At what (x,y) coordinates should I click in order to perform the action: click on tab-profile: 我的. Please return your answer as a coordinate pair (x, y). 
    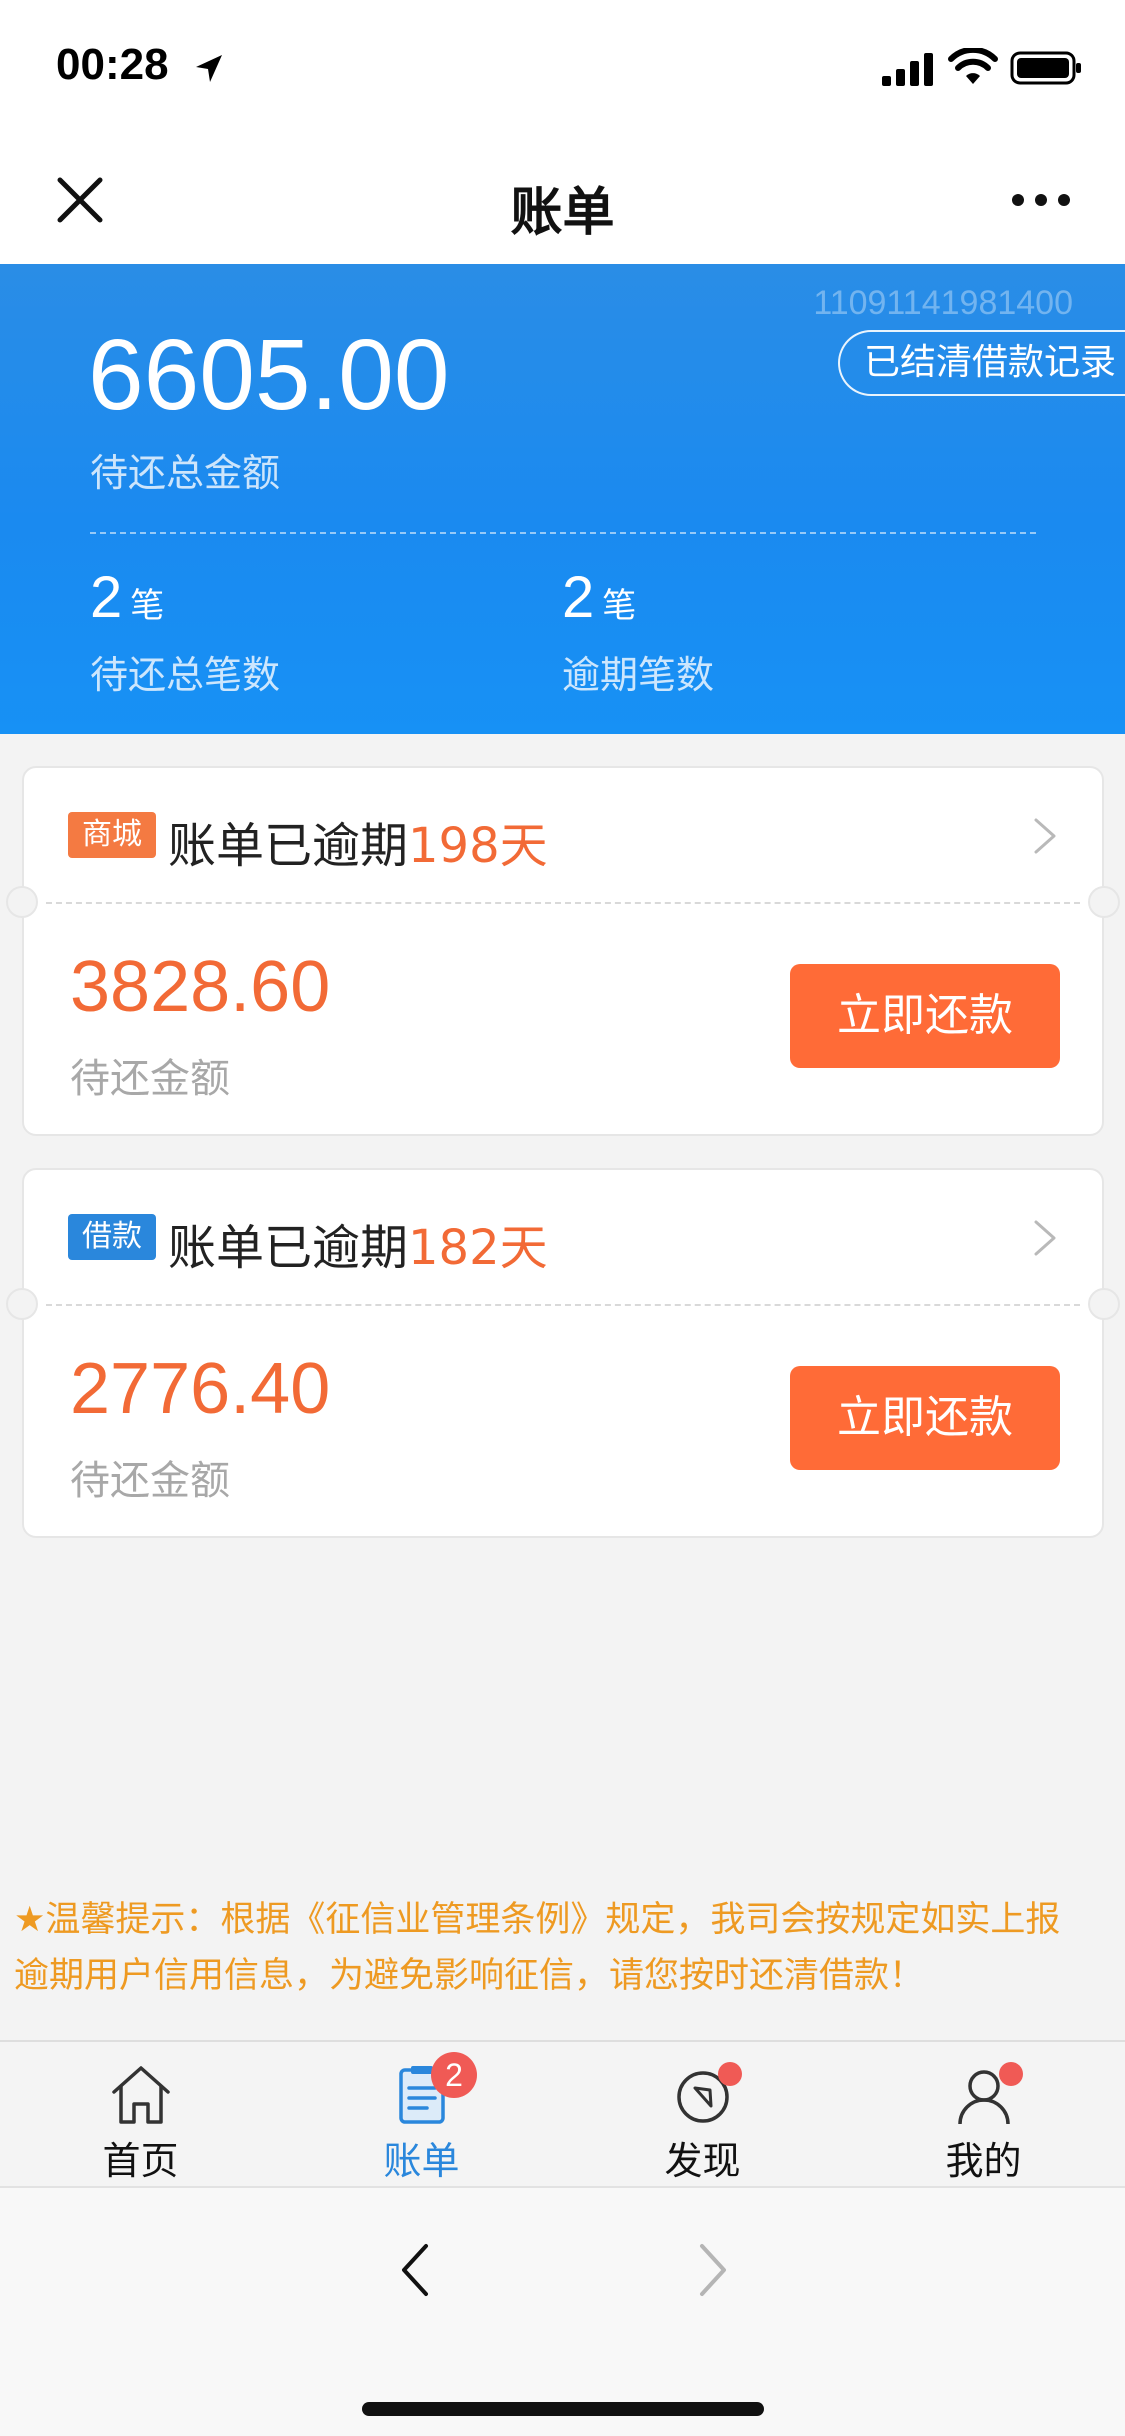
    Looking at the image, I should click on (983, 2115).